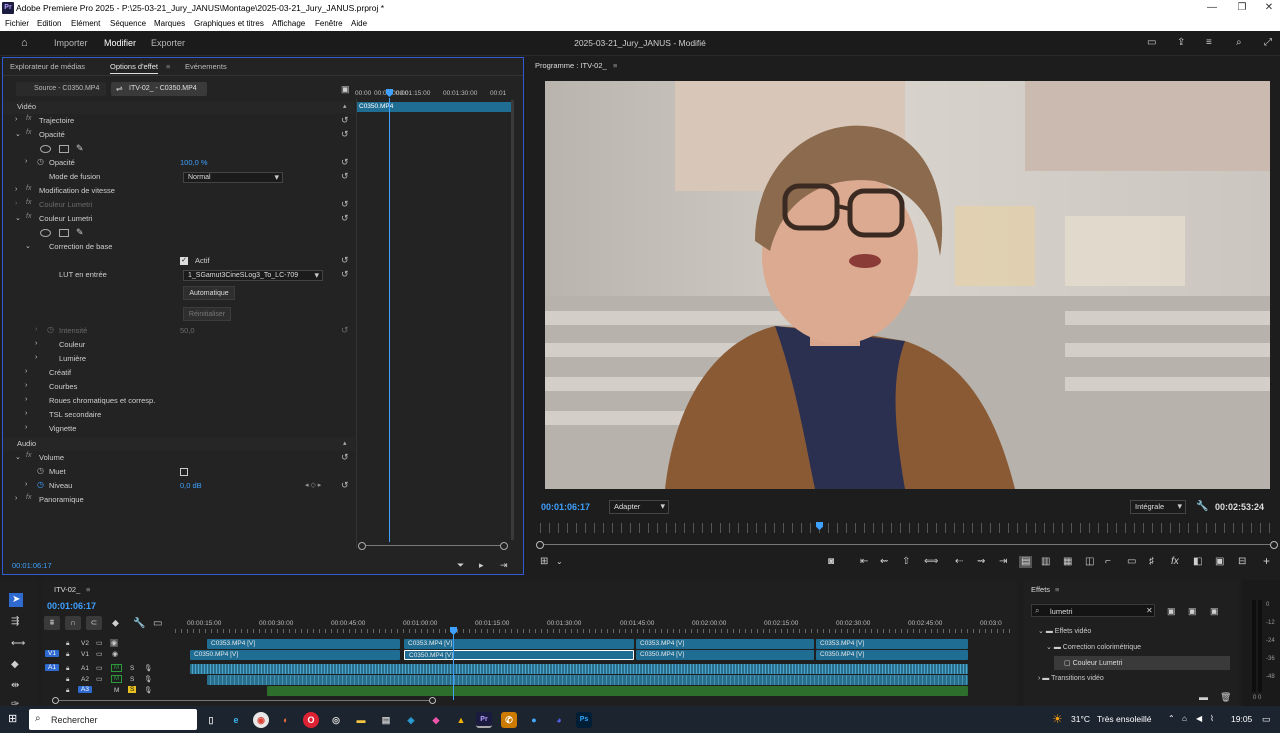 The height and width of the screenshot is (733, 1280). I want to click on clip-v1-1: C0350.MP4 [V], so click(295, 655).